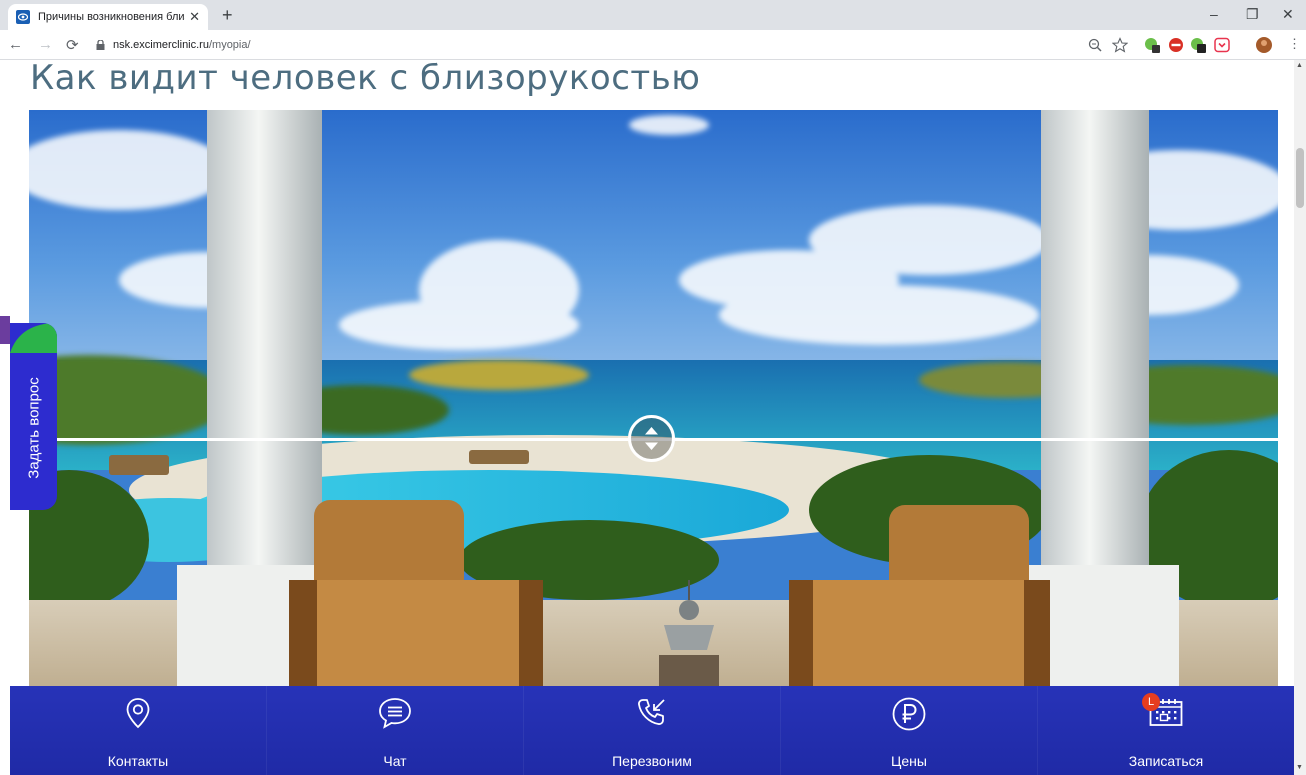 The width and height of the screenshot is (1306, 775). Describe the element at coordinates (395, 713) in the screenshot. I see `chat-bubble-icon` at that location.